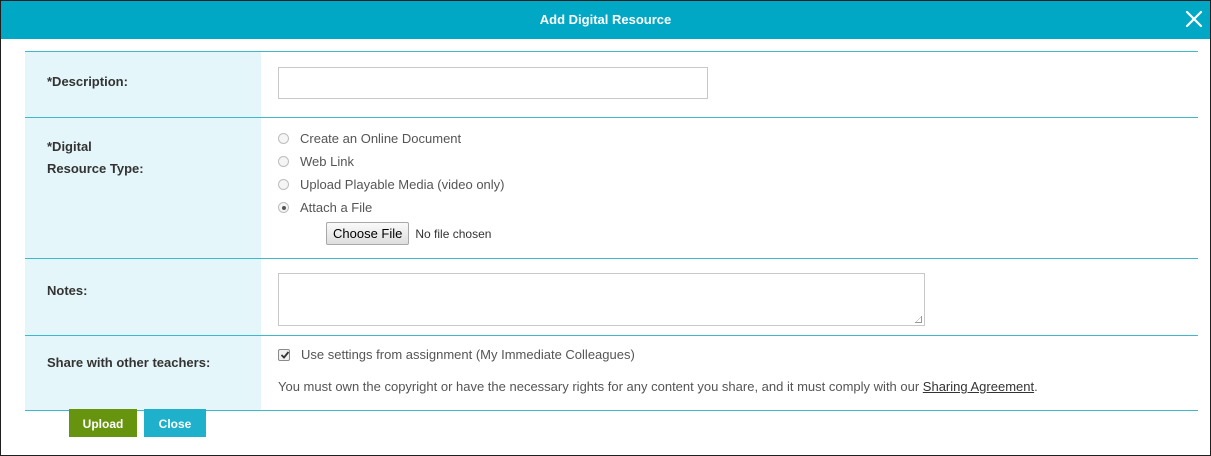 The height and width of the screenshot is (456, 1211). What do you see at coordinates (738, 207) in the screenshot?
I see `radio-option-attach-file: Attach a File` at bounding box center [738, 207].